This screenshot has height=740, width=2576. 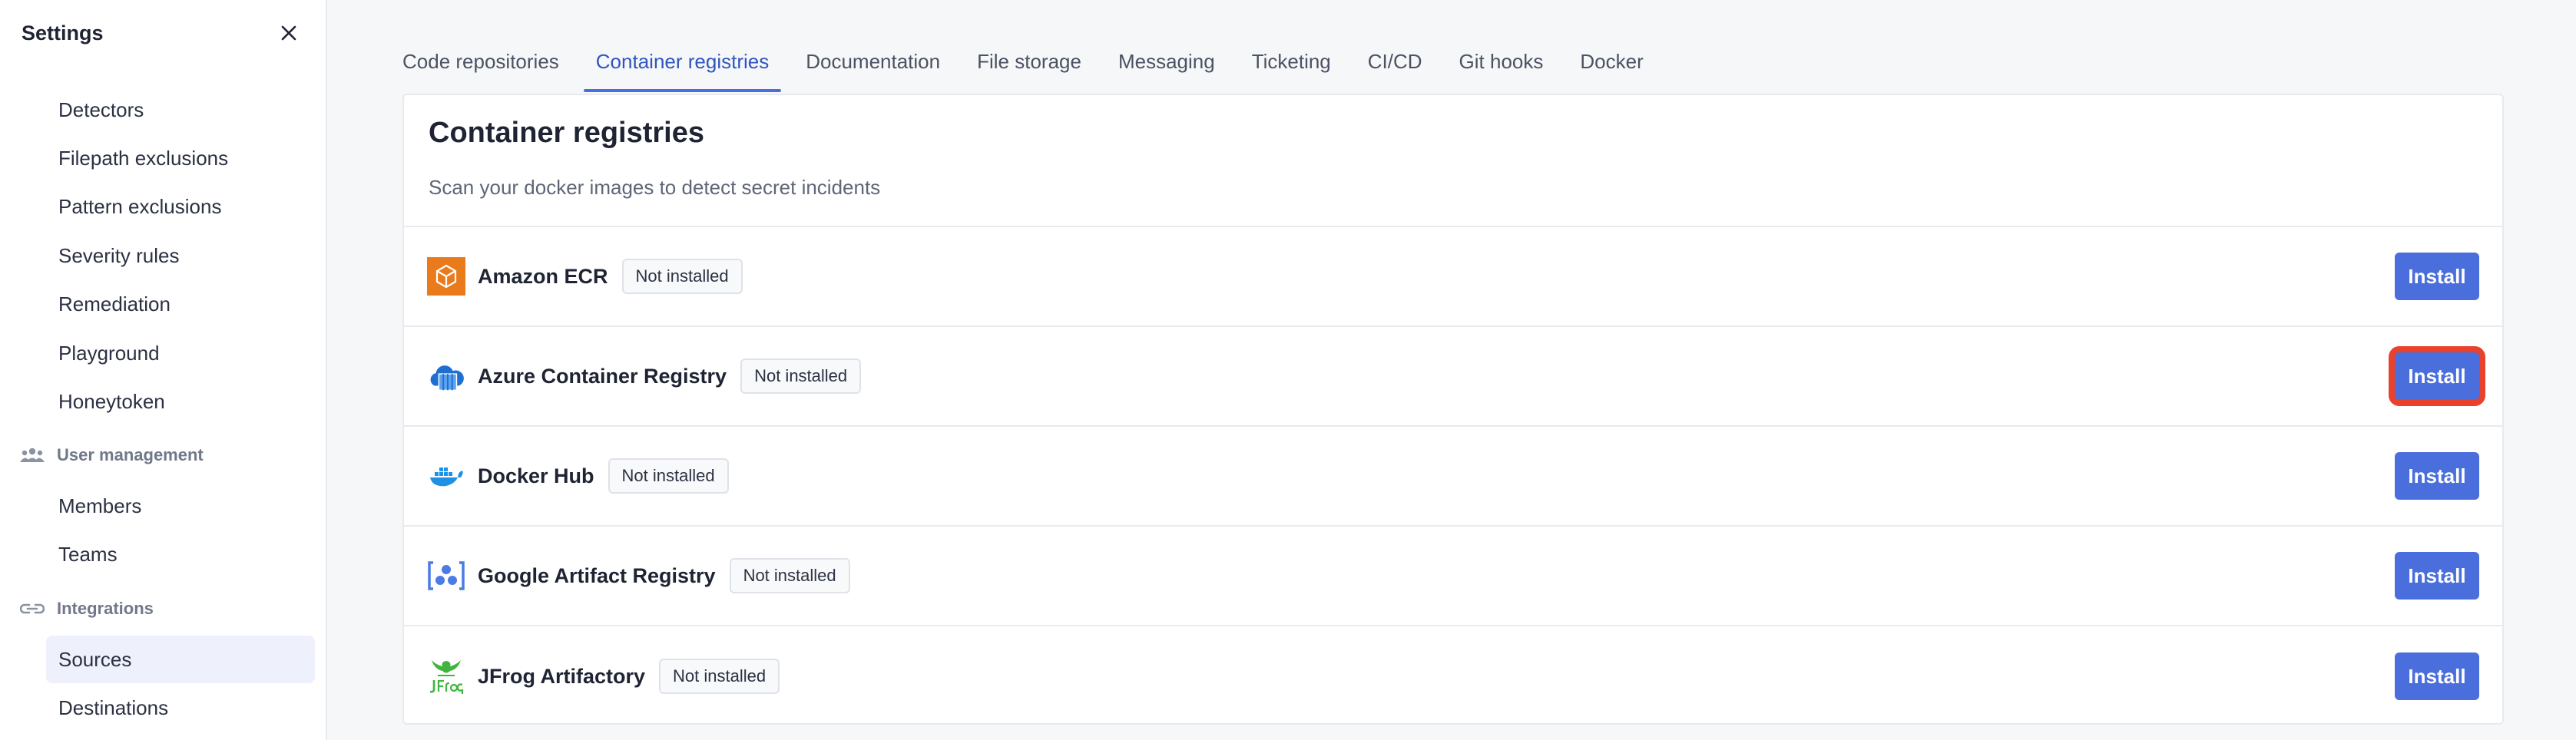 I want to click on integrations-icon, so click(x=32, y=609).